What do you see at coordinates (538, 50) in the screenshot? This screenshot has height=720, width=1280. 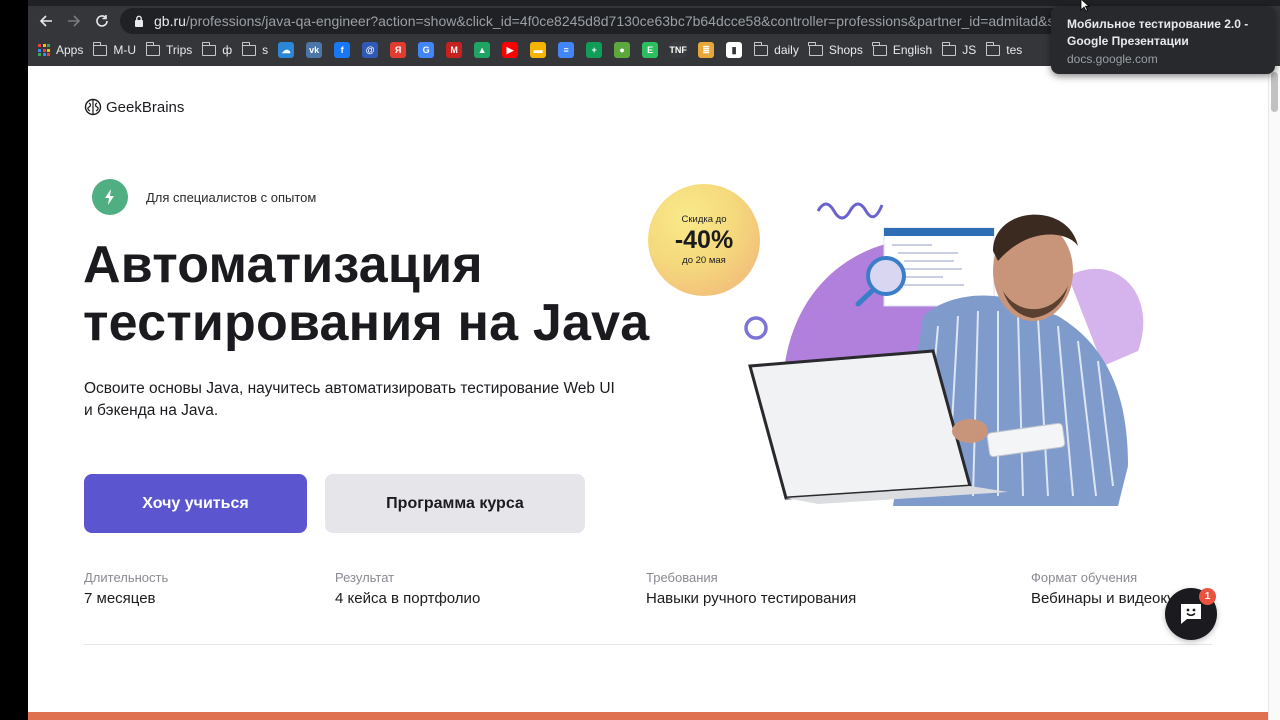 I see `favicon-google-slides-icon: ▬` at bounding box center [538, 50].